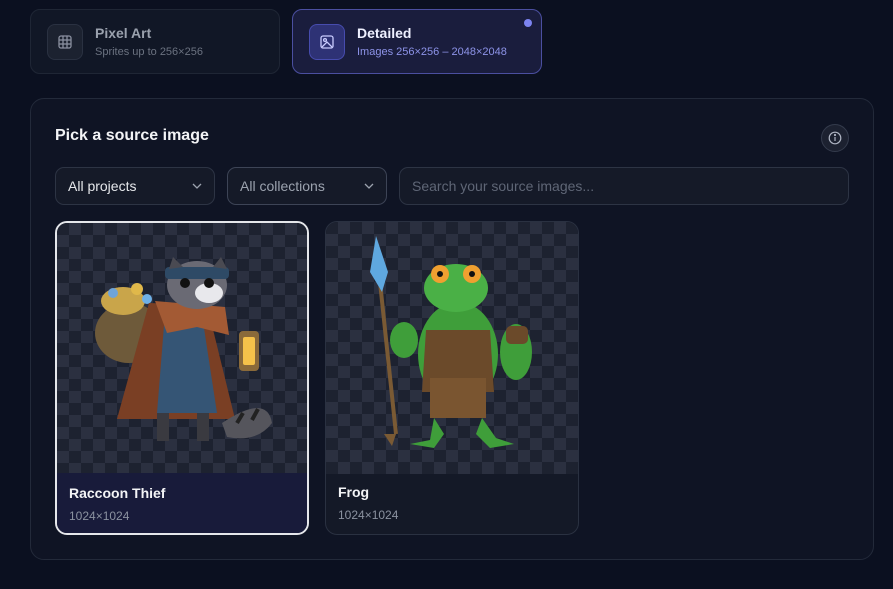 The height and width of the screenshot is (589, 893). I want to click on selected-indicator-dot, so click(528, 23).